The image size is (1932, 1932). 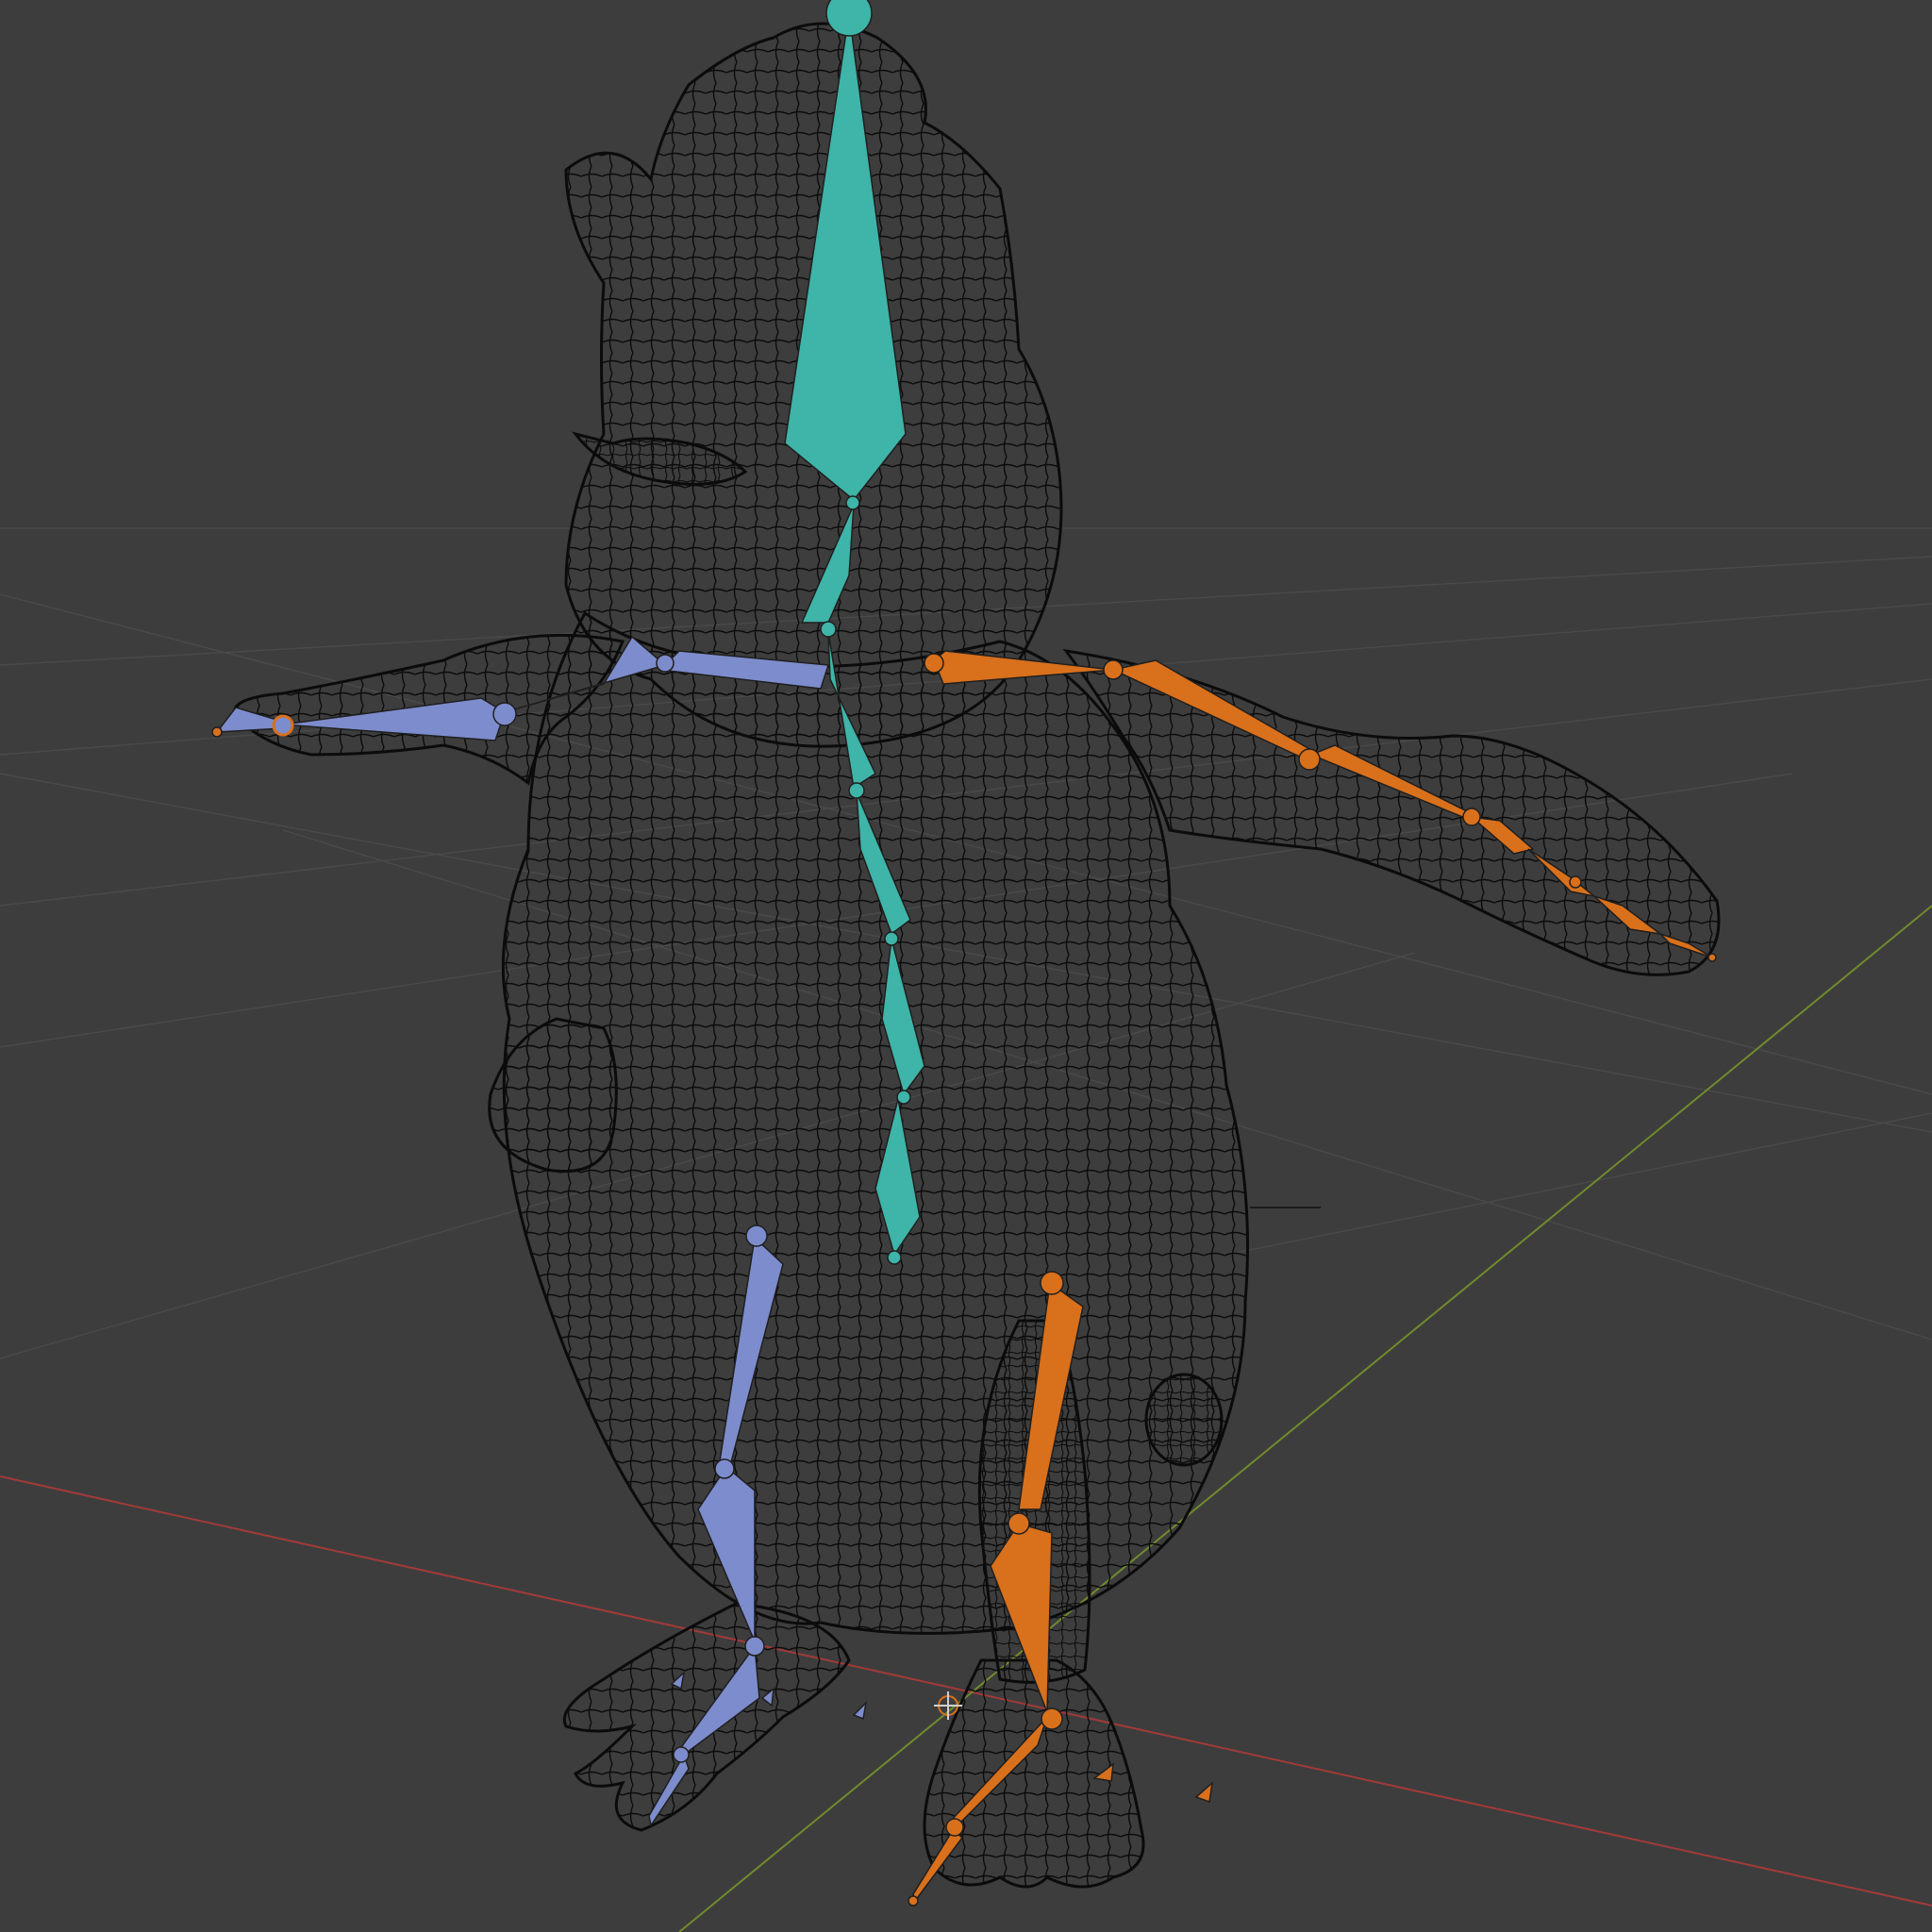 I want to click on joint-left-toe, so click(x=681, y=1755).